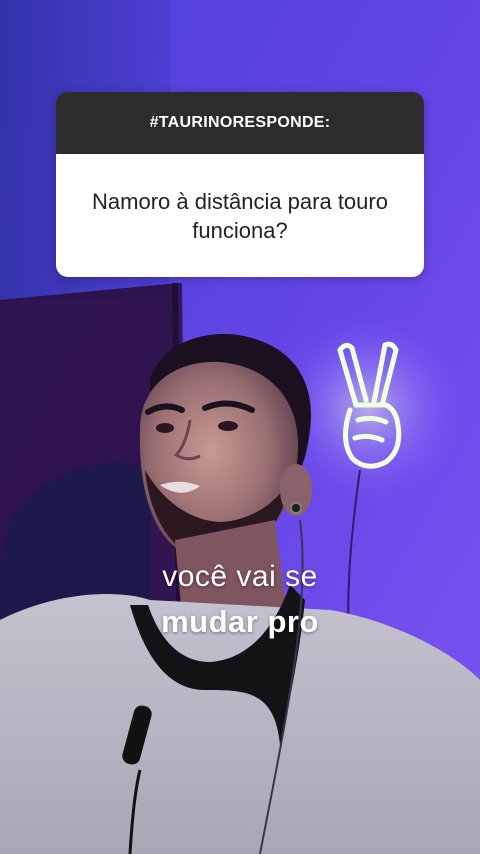 This screenshot has width=480, height=854. I want to click on question-sticker-text: Namoro à distância para touro funciona?, so click(240, 215).